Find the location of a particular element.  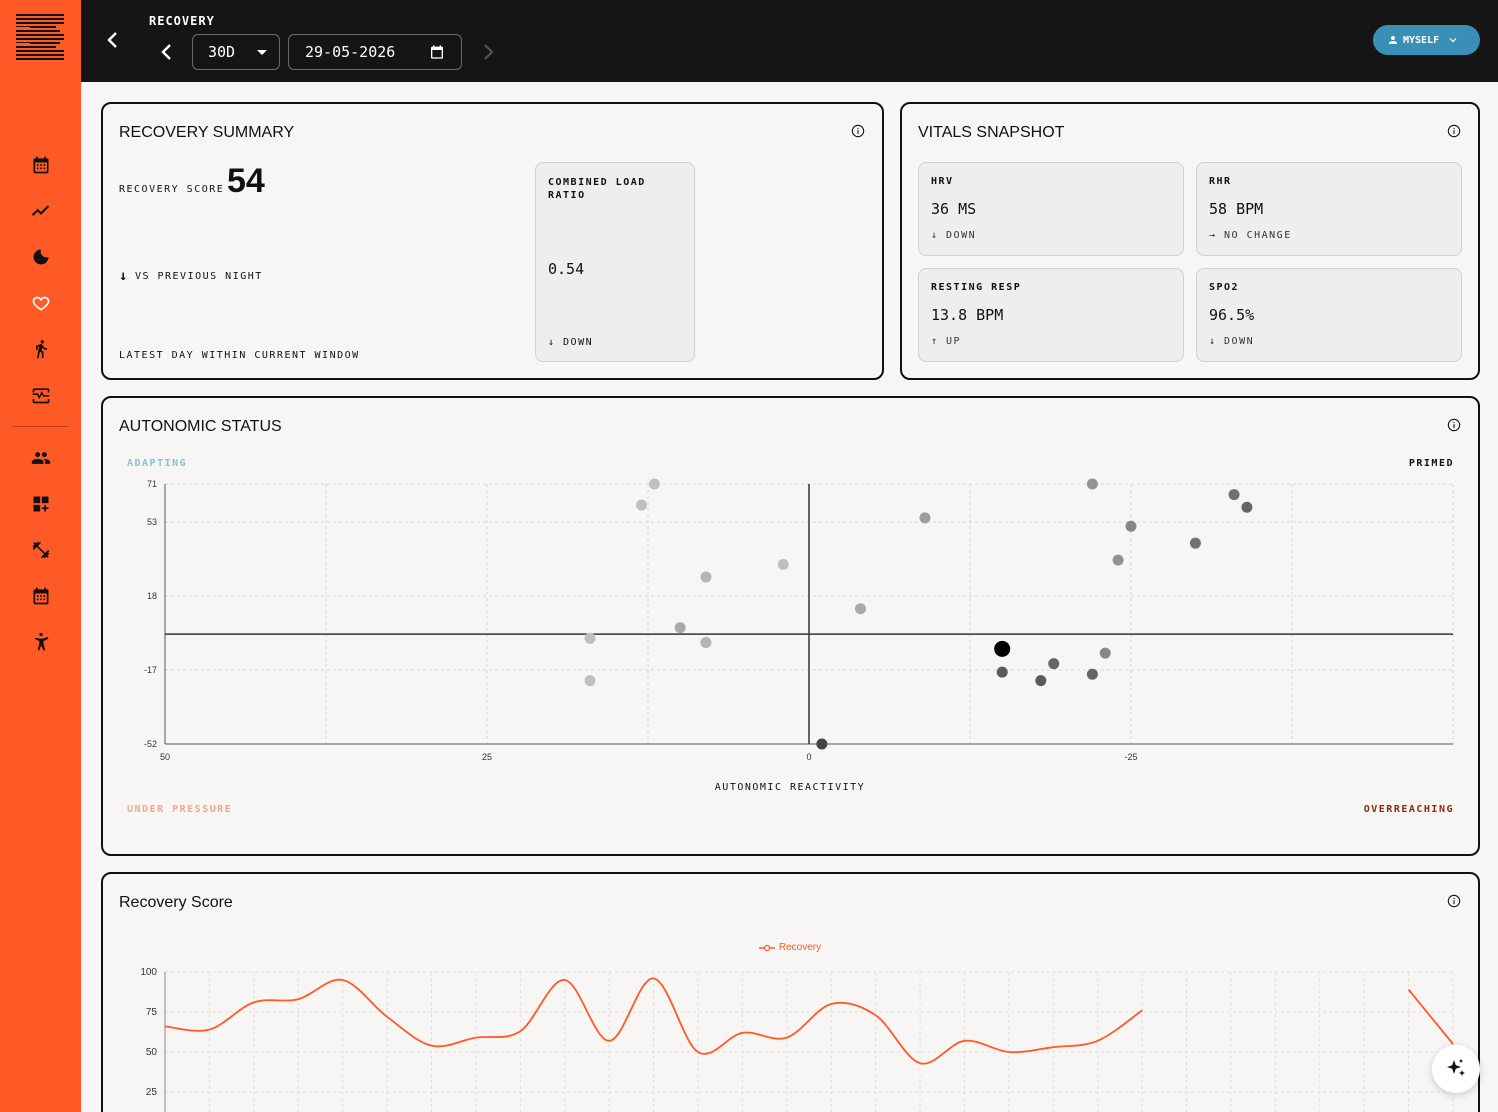

user-menu-button: MYSELF is located at coordinates (1426, 40).